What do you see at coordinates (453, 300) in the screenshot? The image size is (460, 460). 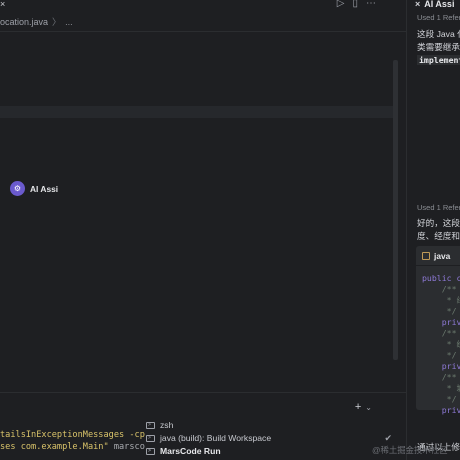 I see `code-line: * 纬` at bounding box center [453, 300].